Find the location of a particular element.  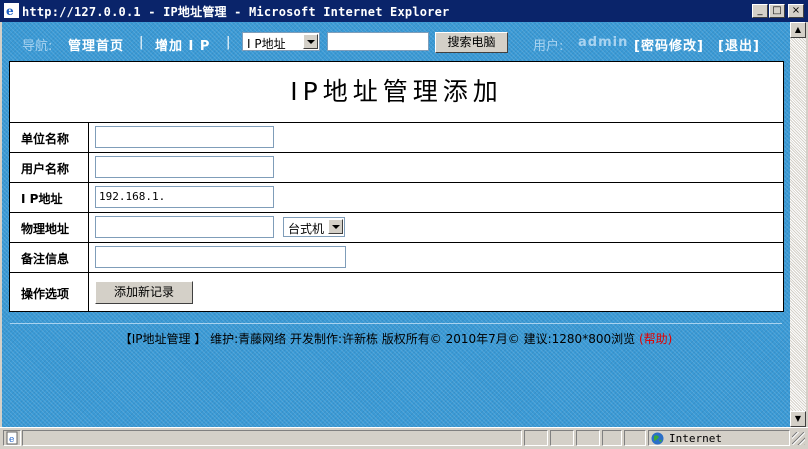

unit-name-label: 单位名称 is located at coordinates (45, 139).